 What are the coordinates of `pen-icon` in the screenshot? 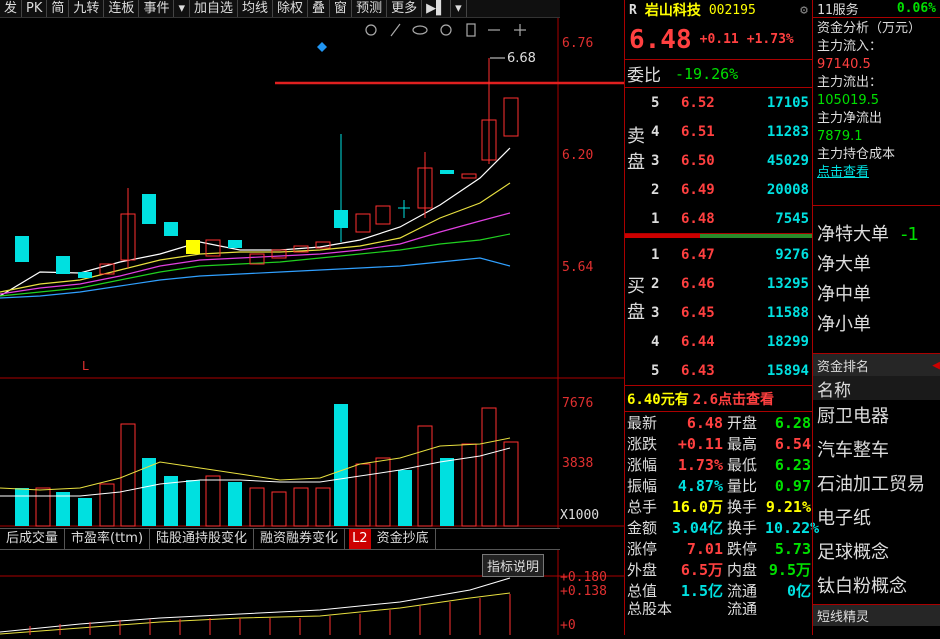 It's located at (395, 30).